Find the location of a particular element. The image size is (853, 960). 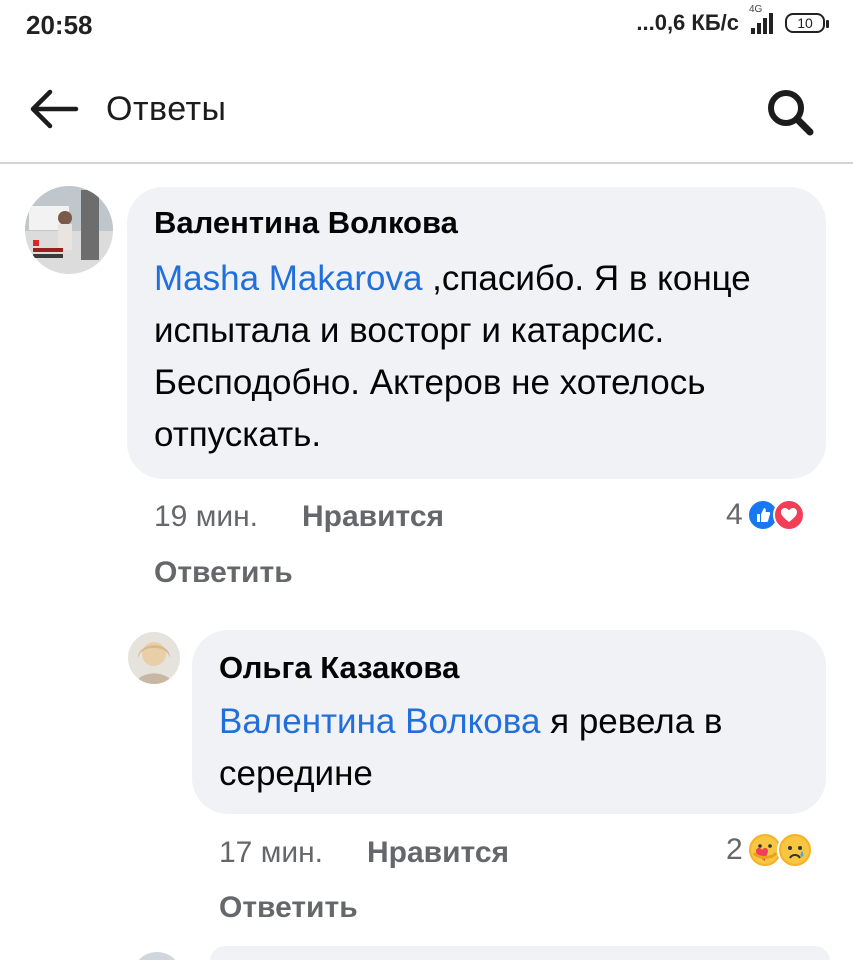

app-header: Ответы is located at coordinates (426, 113).